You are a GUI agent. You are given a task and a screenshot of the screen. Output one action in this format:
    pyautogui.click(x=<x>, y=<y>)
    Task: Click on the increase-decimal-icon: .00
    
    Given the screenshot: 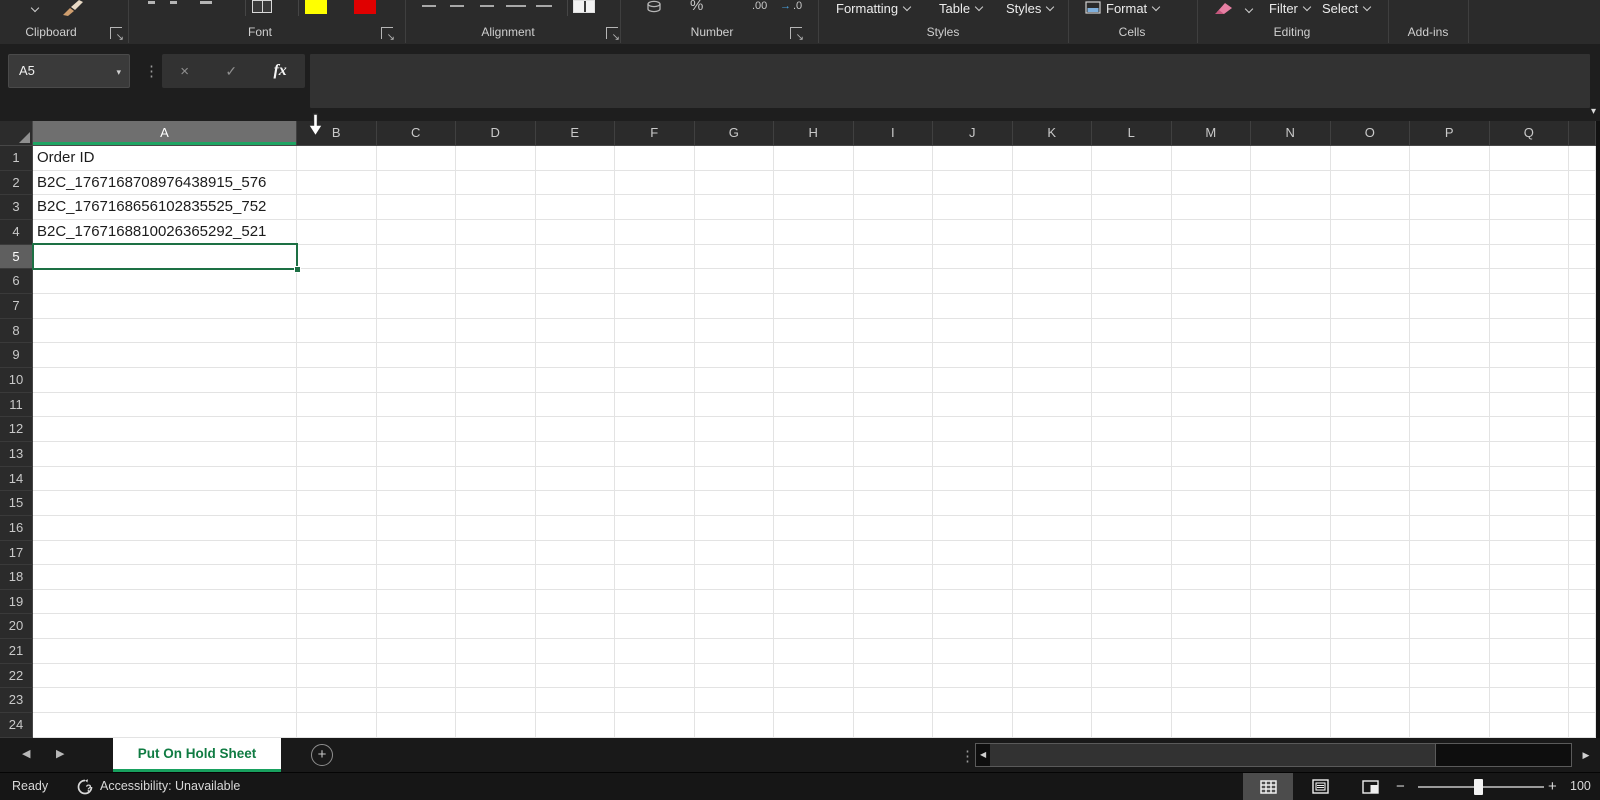 What is the action you would take?
    pyautogui.click(x=759, y=6)
    